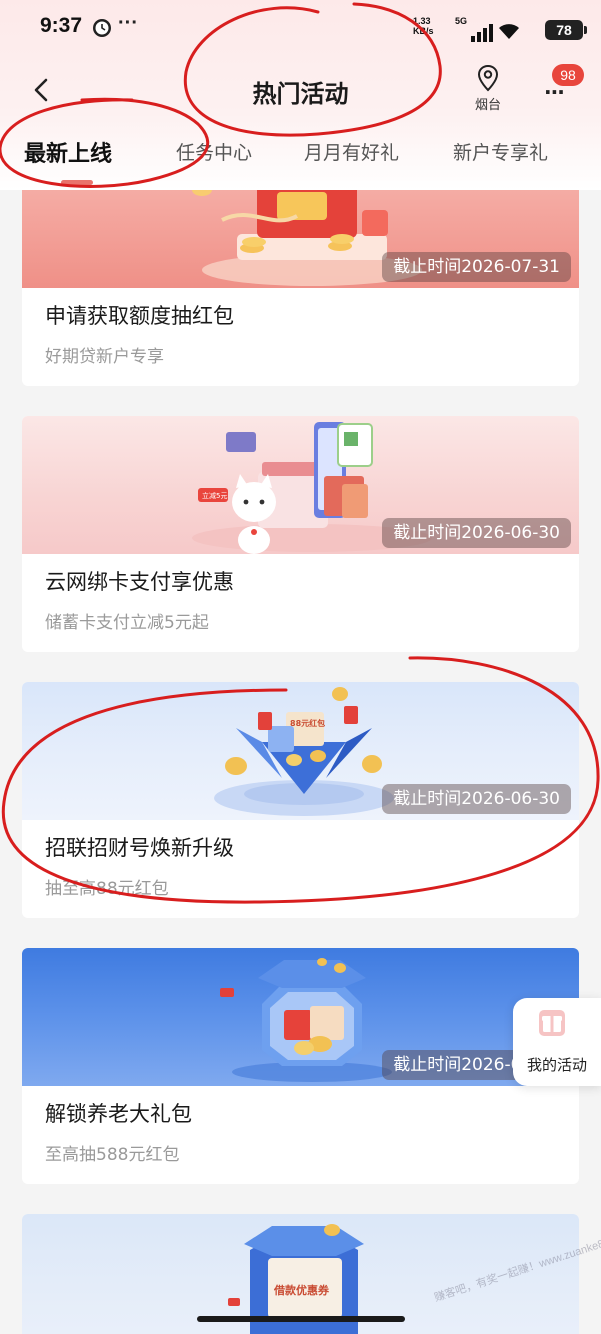 The height and width of the screenshot is (1334, 601). What do you see at coordinates (139, 316) in the screenshot?
I see `card-title: 申请获取额度抽红包` at bounding box center [139, 316].